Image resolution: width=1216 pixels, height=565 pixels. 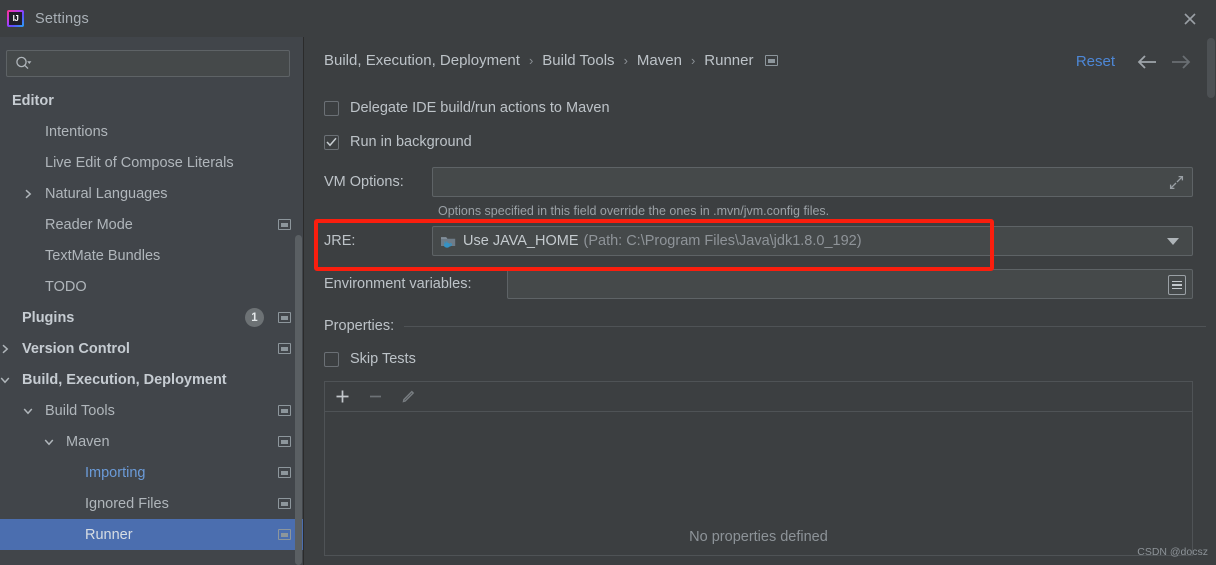 I want to click on jre-label: JRE:, so click(x=340, y=241).